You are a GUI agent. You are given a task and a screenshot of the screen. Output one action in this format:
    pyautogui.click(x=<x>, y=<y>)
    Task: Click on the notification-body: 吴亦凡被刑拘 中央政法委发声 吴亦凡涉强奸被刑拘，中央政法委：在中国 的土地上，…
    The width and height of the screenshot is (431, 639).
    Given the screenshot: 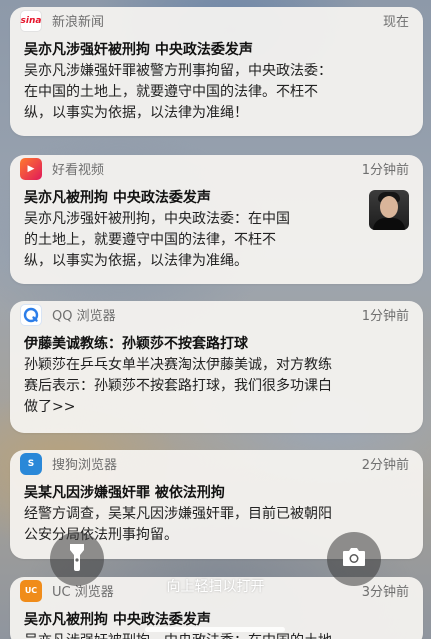 What is the action you would take?
    pyautogui.click(x=216, y=232)
    